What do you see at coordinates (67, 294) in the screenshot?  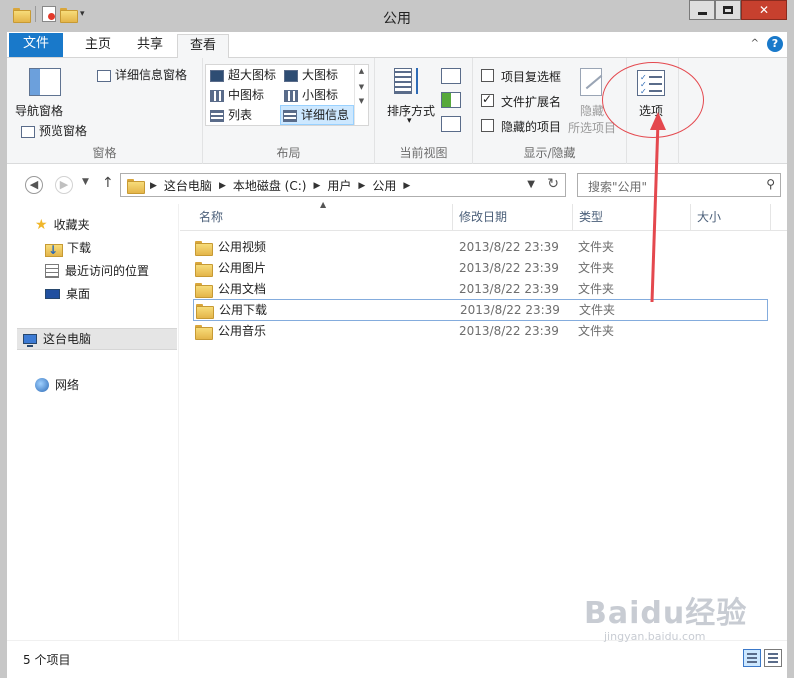 I see `nav-desktop: 桌面` at bounding box center [67, 294].